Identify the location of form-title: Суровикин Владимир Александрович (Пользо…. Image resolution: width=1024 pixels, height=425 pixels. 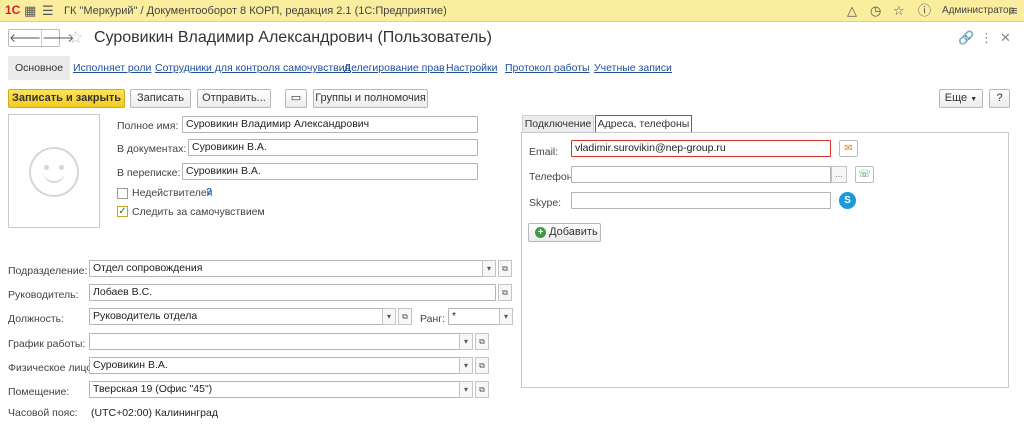
(293, 37).